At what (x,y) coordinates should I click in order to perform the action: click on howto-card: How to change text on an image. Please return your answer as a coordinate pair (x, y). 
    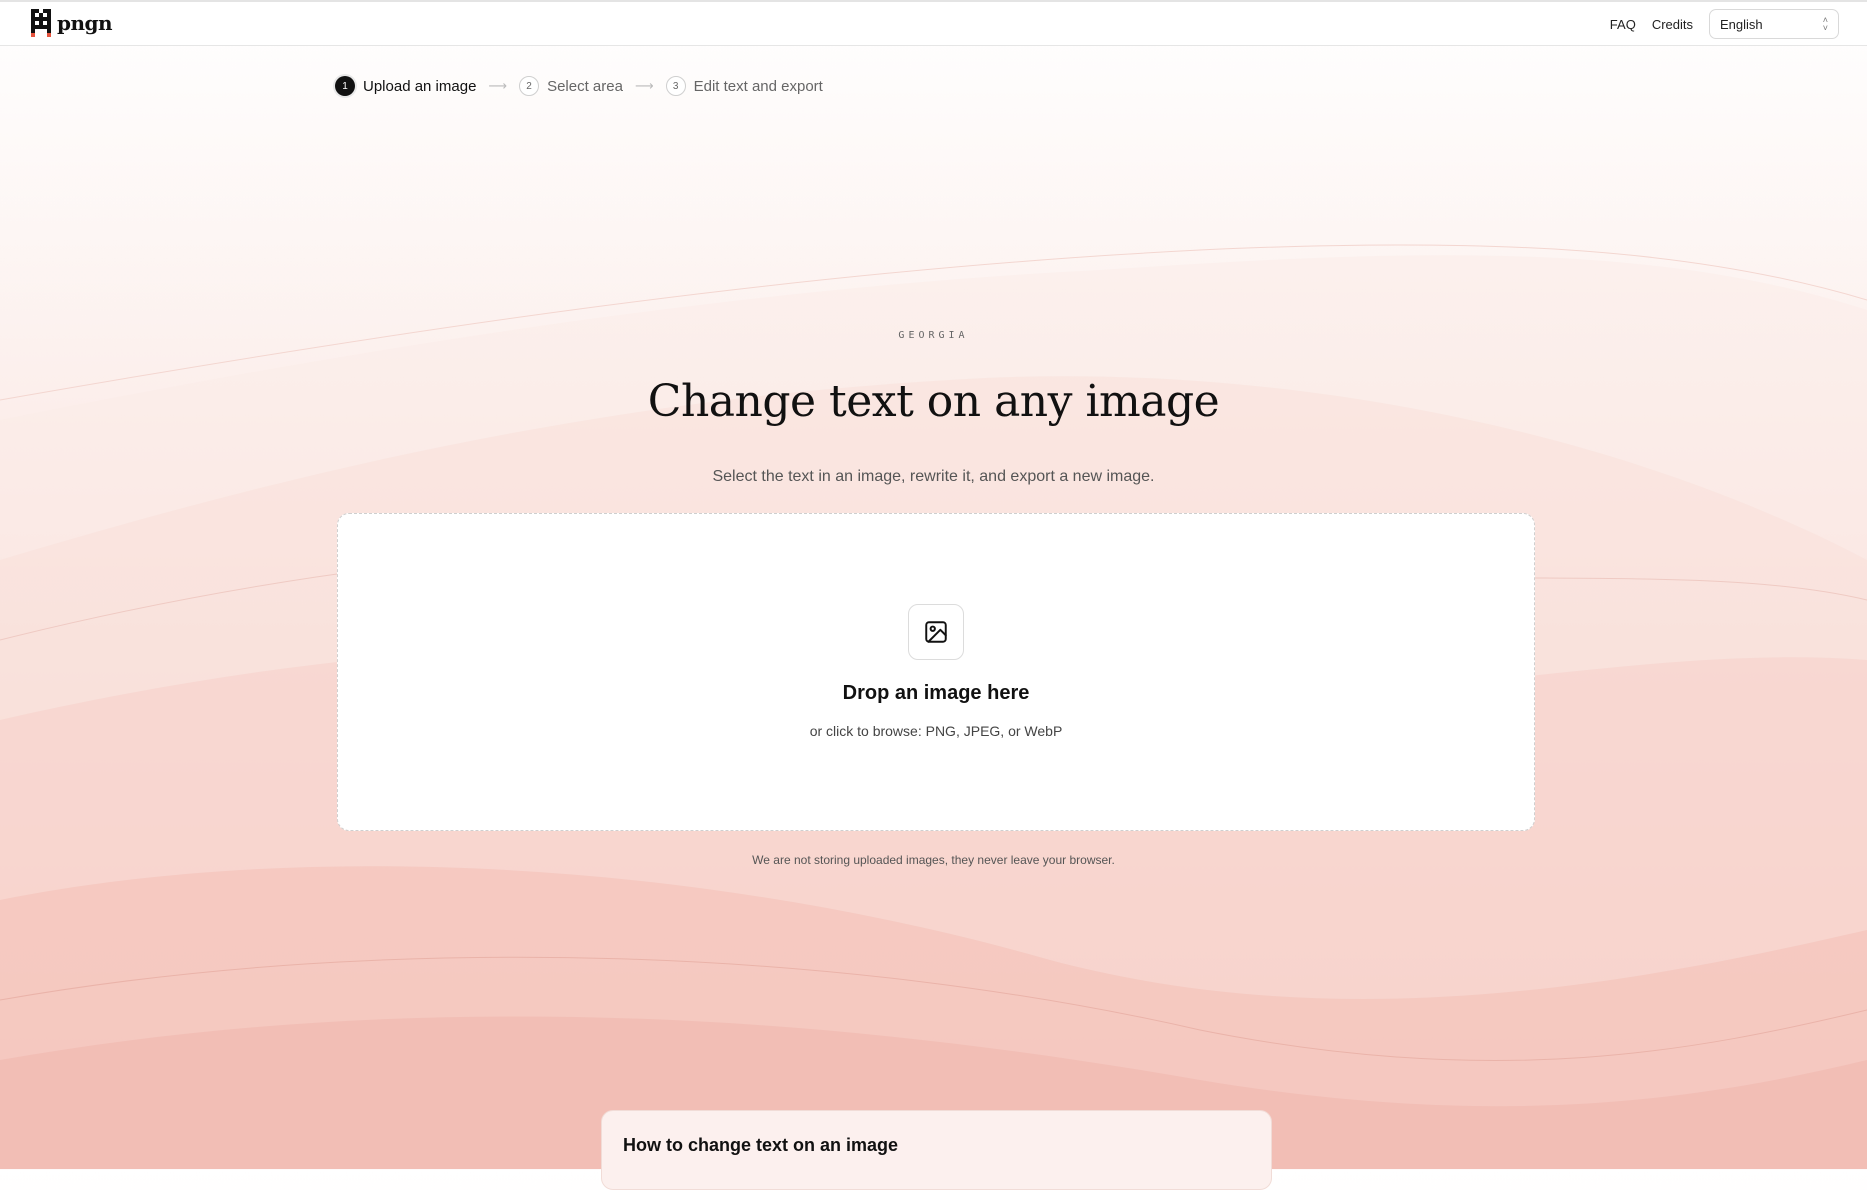
    Looking at the image, I should click on (936, 1150).